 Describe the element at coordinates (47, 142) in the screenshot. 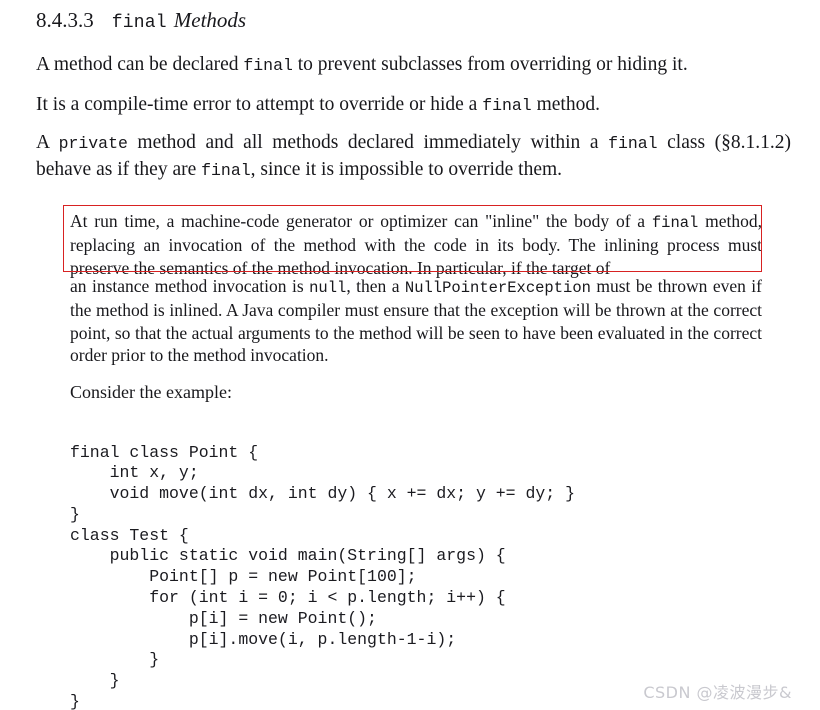

I see `paragraph-3-text-a: A` at that location.